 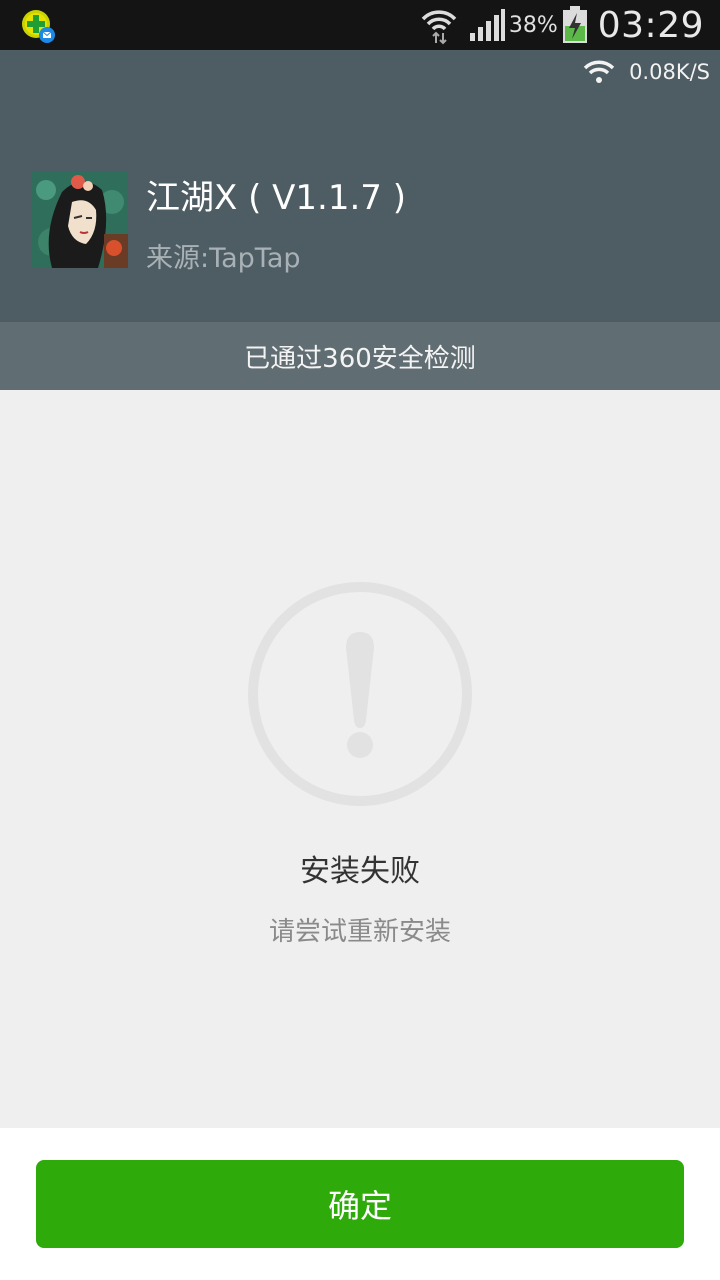 I want to click on clock: 03:29, so click(x=650, y=25).